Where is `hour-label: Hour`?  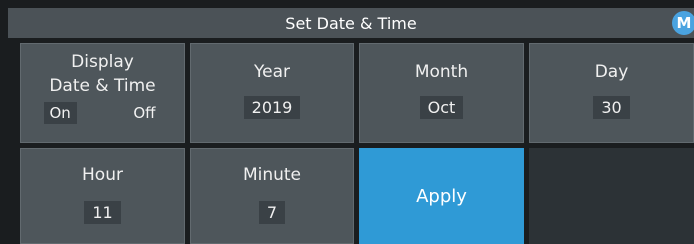
hour-label: Hour is located at coordinates (102, 175).